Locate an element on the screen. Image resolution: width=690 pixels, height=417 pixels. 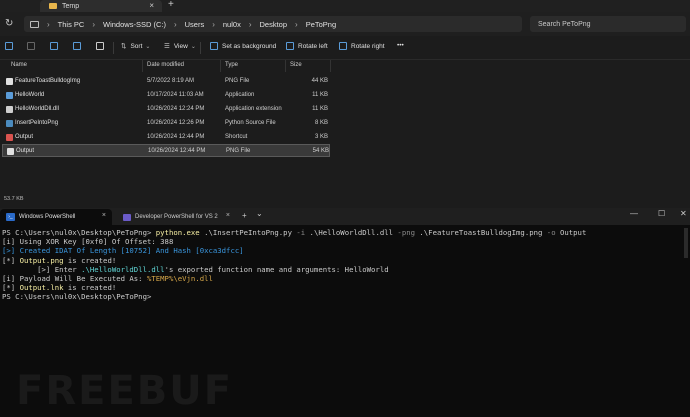
file-size: 44 KB is located at coordinates (319, 81).